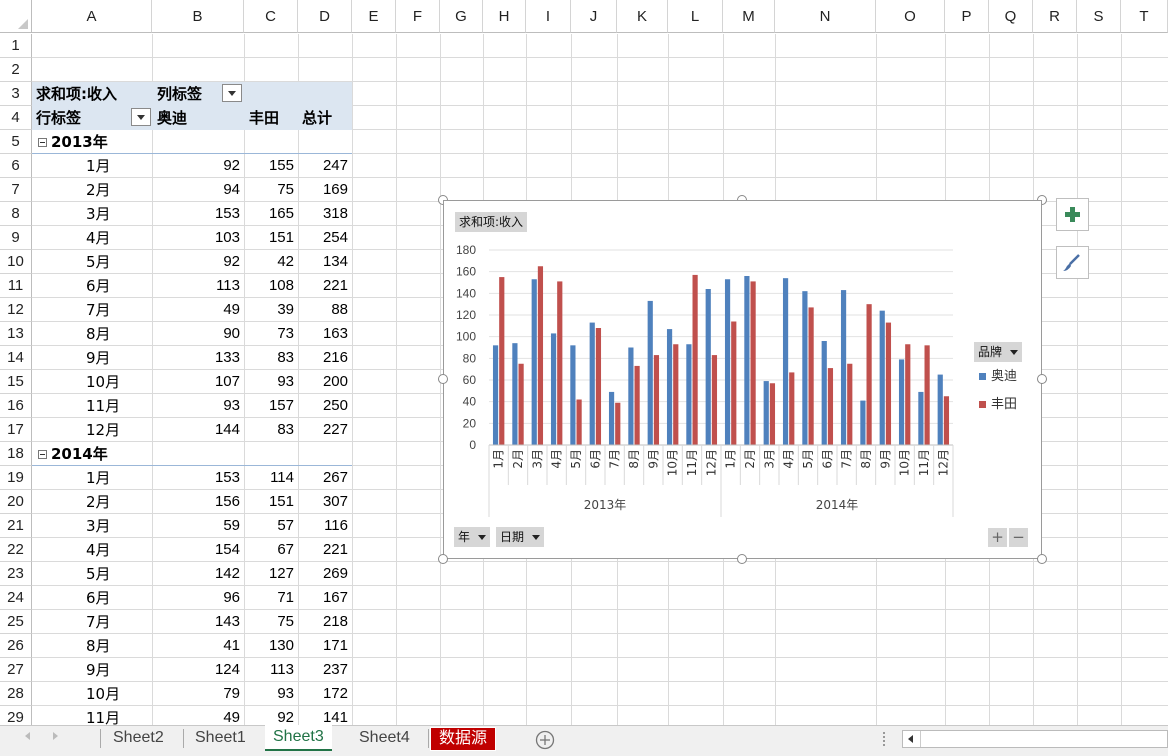 This screenshot has height=756, width=1168. What do you see at coordinates (463, 739) in the screenshot?
I see `tab-data-source: 数据源` at bounding box center [463, 739].